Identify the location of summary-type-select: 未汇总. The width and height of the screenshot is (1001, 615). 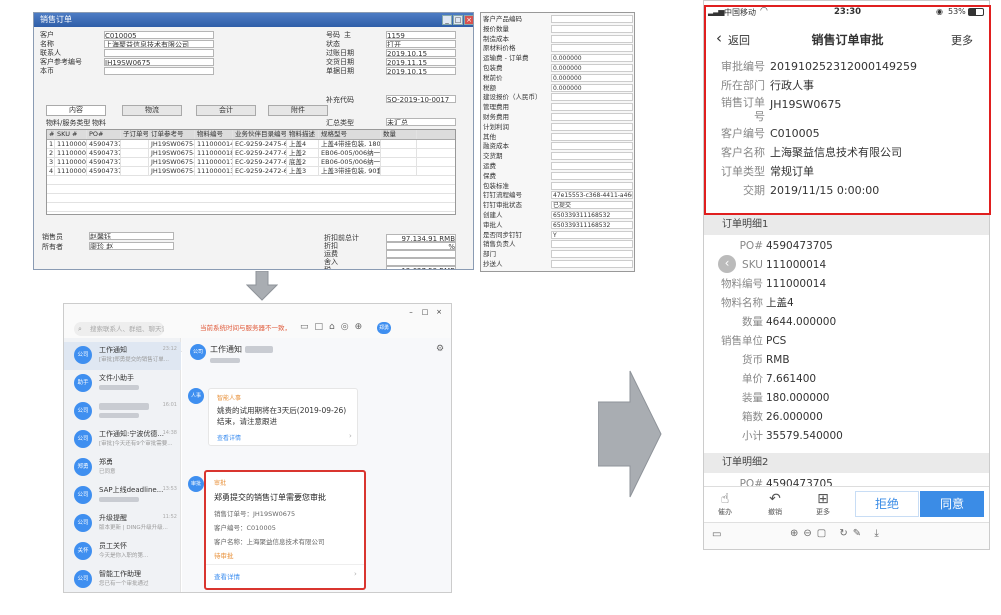
(421, 122).